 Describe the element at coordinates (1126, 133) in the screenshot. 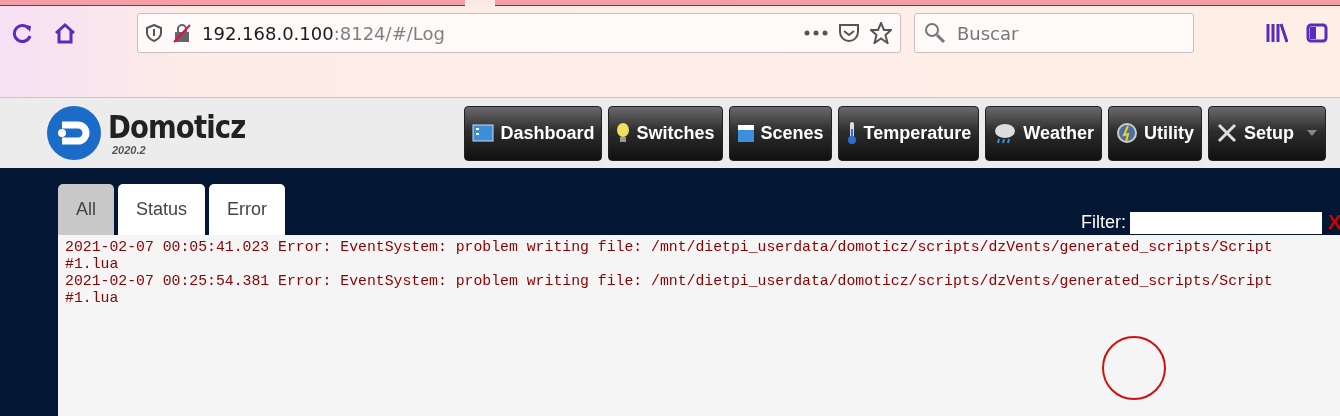

I see `gauge-icon` at that location.